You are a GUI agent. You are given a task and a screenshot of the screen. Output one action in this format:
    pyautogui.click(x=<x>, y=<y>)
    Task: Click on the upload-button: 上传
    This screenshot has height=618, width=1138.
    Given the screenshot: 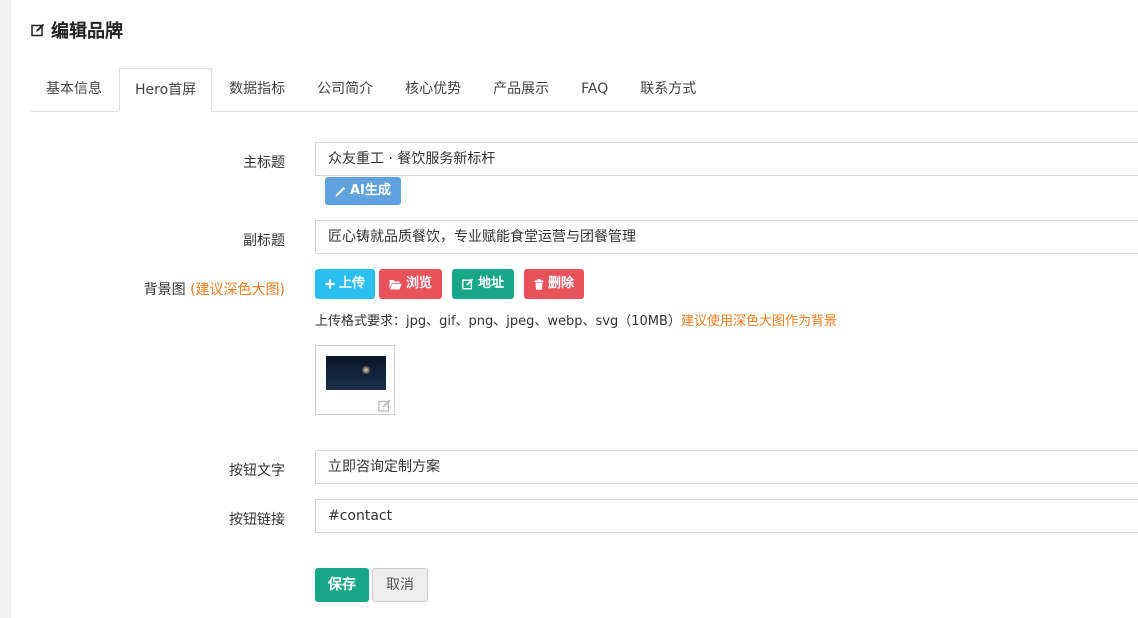 What is the action you would take?
    pyautogui.click(x=345, y=284)
    